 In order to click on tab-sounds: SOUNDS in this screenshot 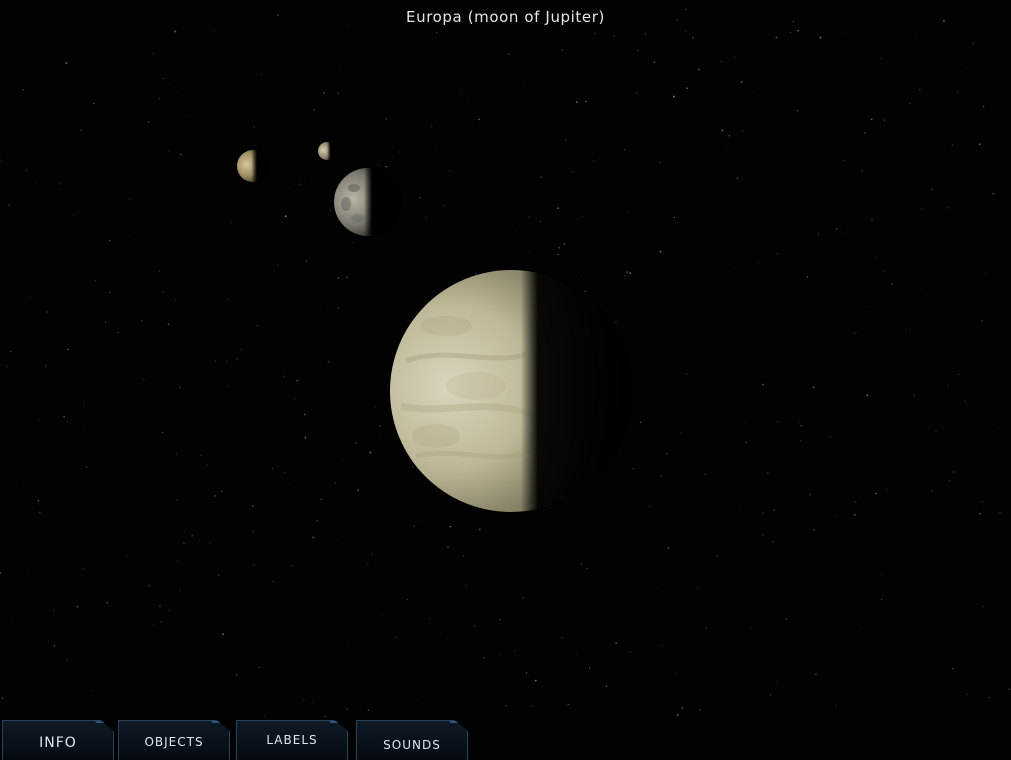, I will do `click(412, 740)`.